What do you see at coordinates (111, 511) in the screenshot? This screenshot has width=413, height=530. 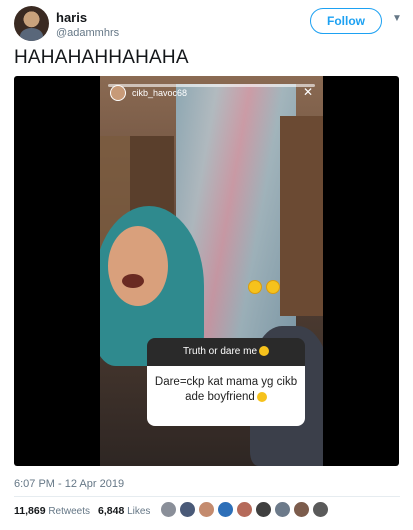 I see `likes-count: 6,848` at bounding box center [111, 511].